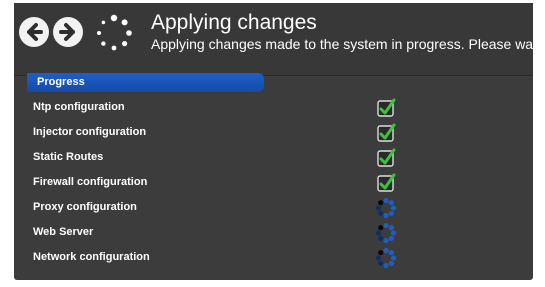  I want to click on task-label: Web Server, so click(63, 232).